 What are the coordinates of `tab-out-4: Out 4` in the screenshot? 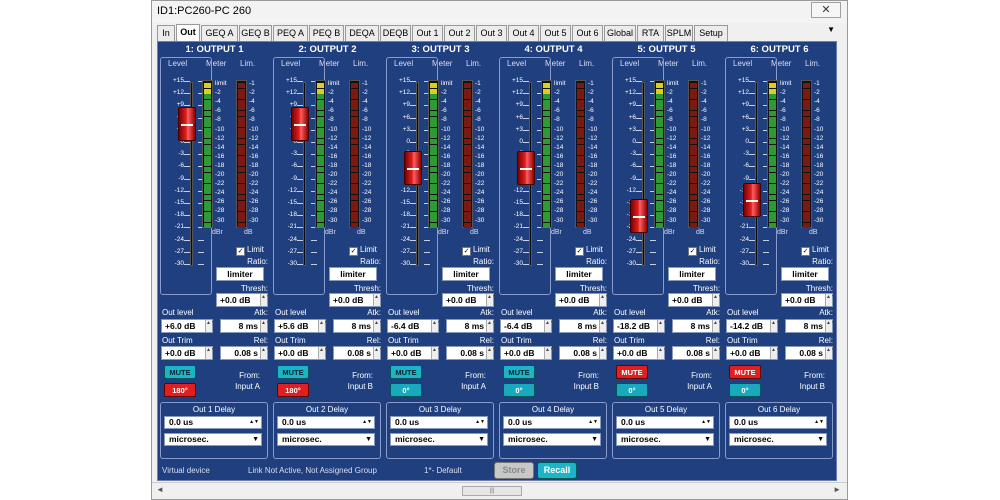 It's located at (523, 33).